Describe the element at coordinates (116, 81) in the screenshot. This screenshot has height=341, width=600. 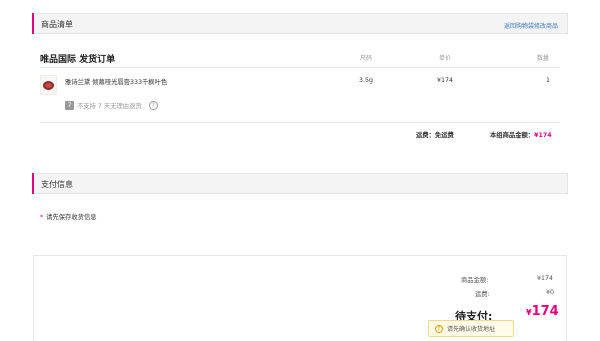
I see `product-name: 雅诗兰黛 倾慕哑光唇膏333千枫叶色` at that location.